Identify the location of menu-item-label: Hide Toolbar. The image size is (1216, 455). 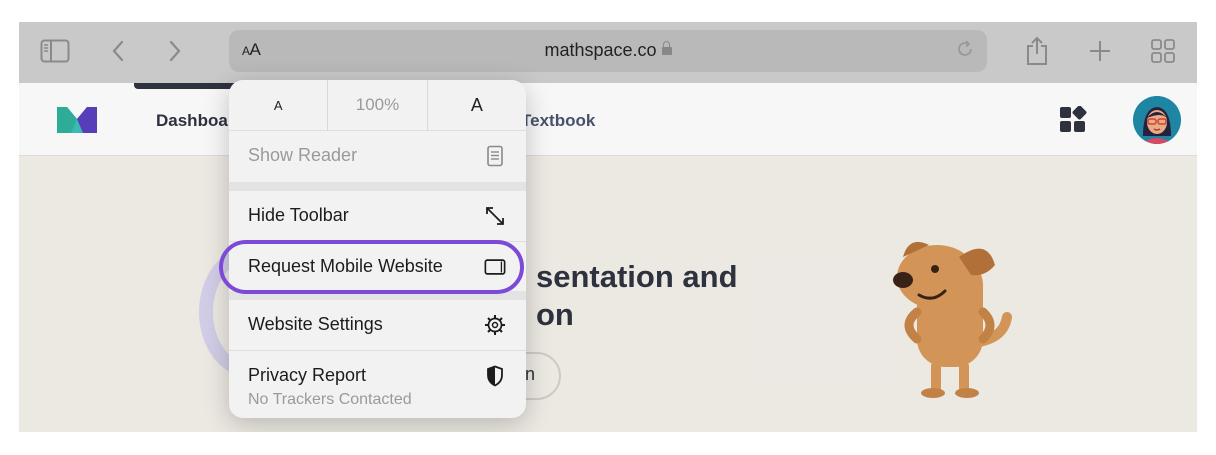
(298, 215).